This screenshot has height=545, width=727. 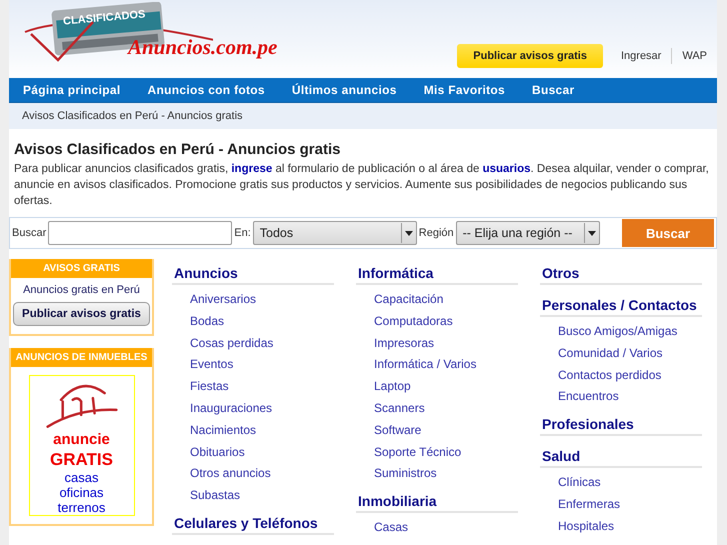 I want to click on category-link: Contactos perdidos, so click(x=621, y=375).